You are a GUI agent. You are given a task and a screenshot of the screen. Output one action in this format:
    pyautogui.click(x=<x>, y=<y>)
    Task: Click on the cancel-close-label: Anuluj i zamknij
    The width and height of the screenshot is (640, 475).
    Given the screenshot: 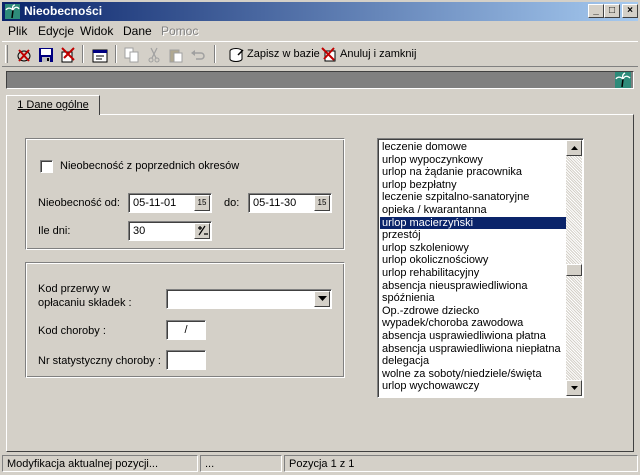 What is the action you would take?
    pyautogui.click(x=378, y=54)
    